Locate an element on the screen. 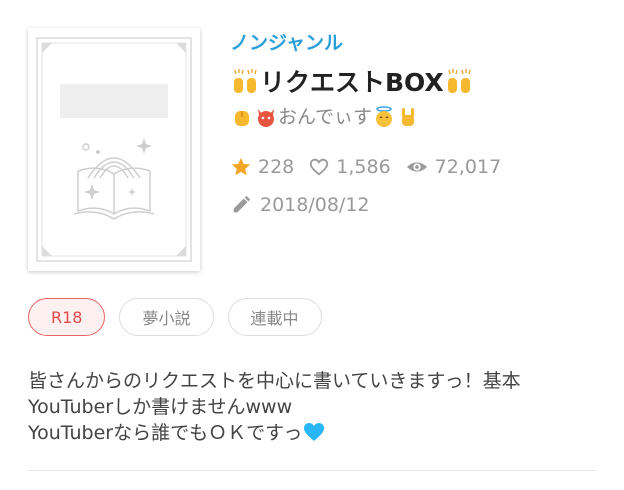 Image resolution: width=624 pixels, height=490 pixels. tag-serializing: 連載中 is located at coordinates (274, 317).